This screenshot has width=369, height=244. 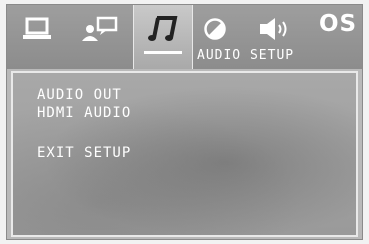 What do you see at coordinates (84, 113) in the screenshot?
I see `menu-item-hdmi-audio: HDMI AUDIO` at bounding box center [84, 113].